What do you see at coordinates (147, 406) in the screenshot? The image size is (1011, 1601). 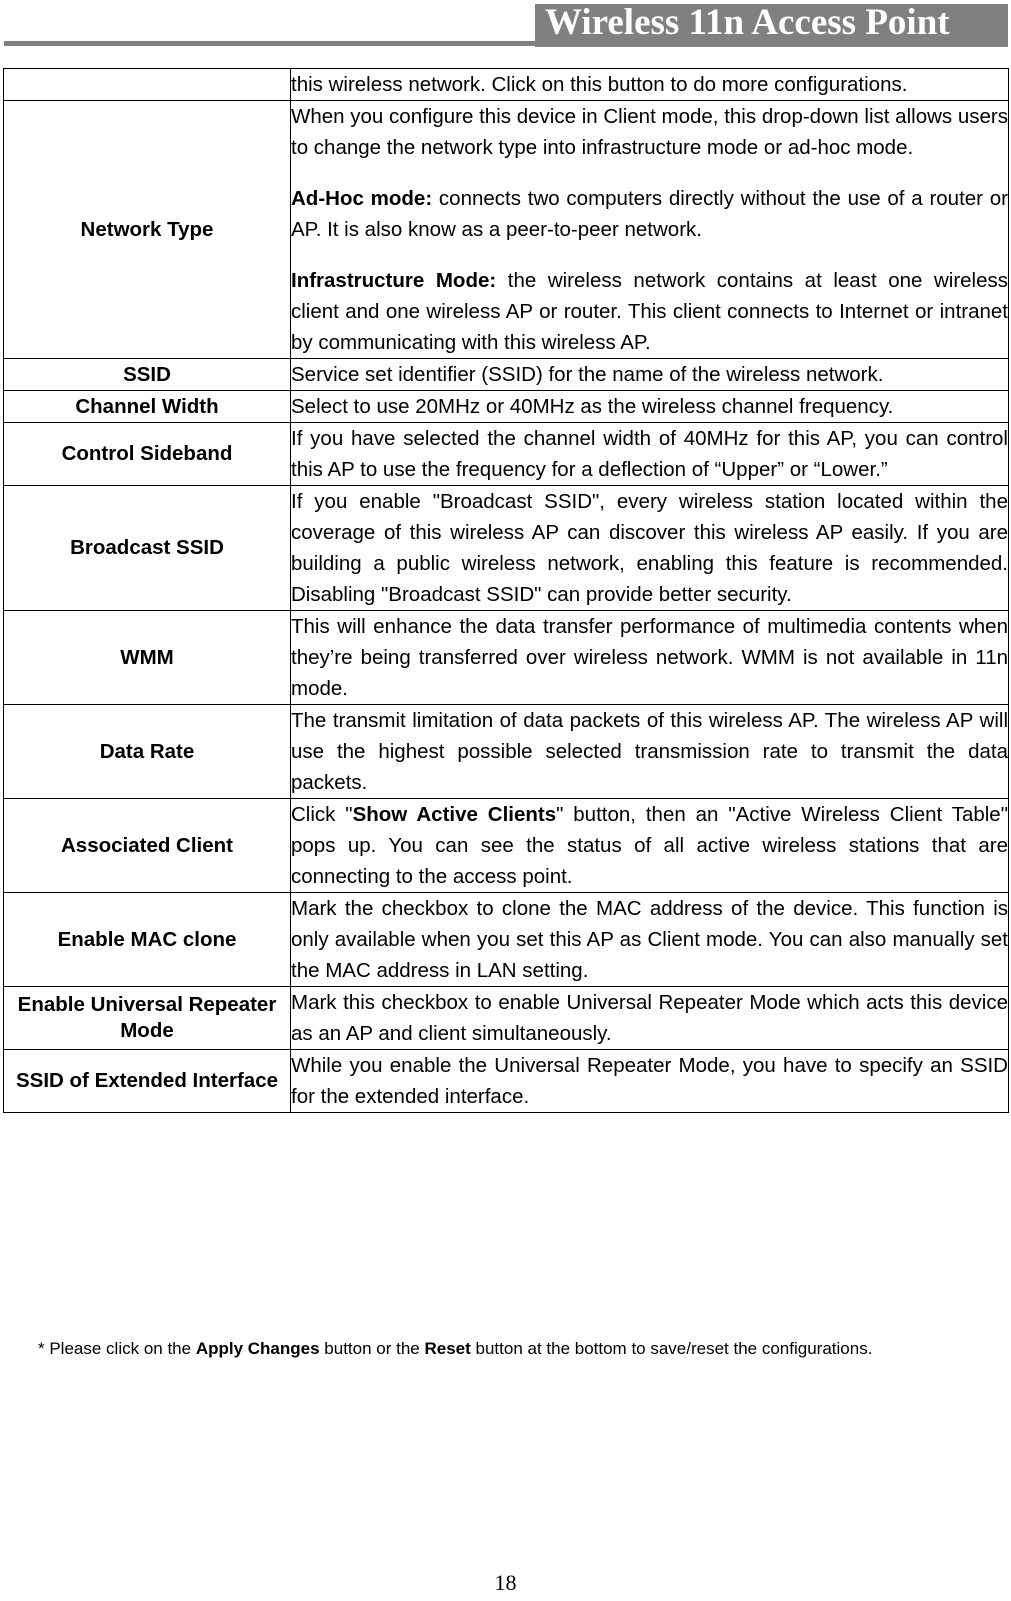 I see `setting-name-cell: Channel Width` at bounding box center [147, 406].